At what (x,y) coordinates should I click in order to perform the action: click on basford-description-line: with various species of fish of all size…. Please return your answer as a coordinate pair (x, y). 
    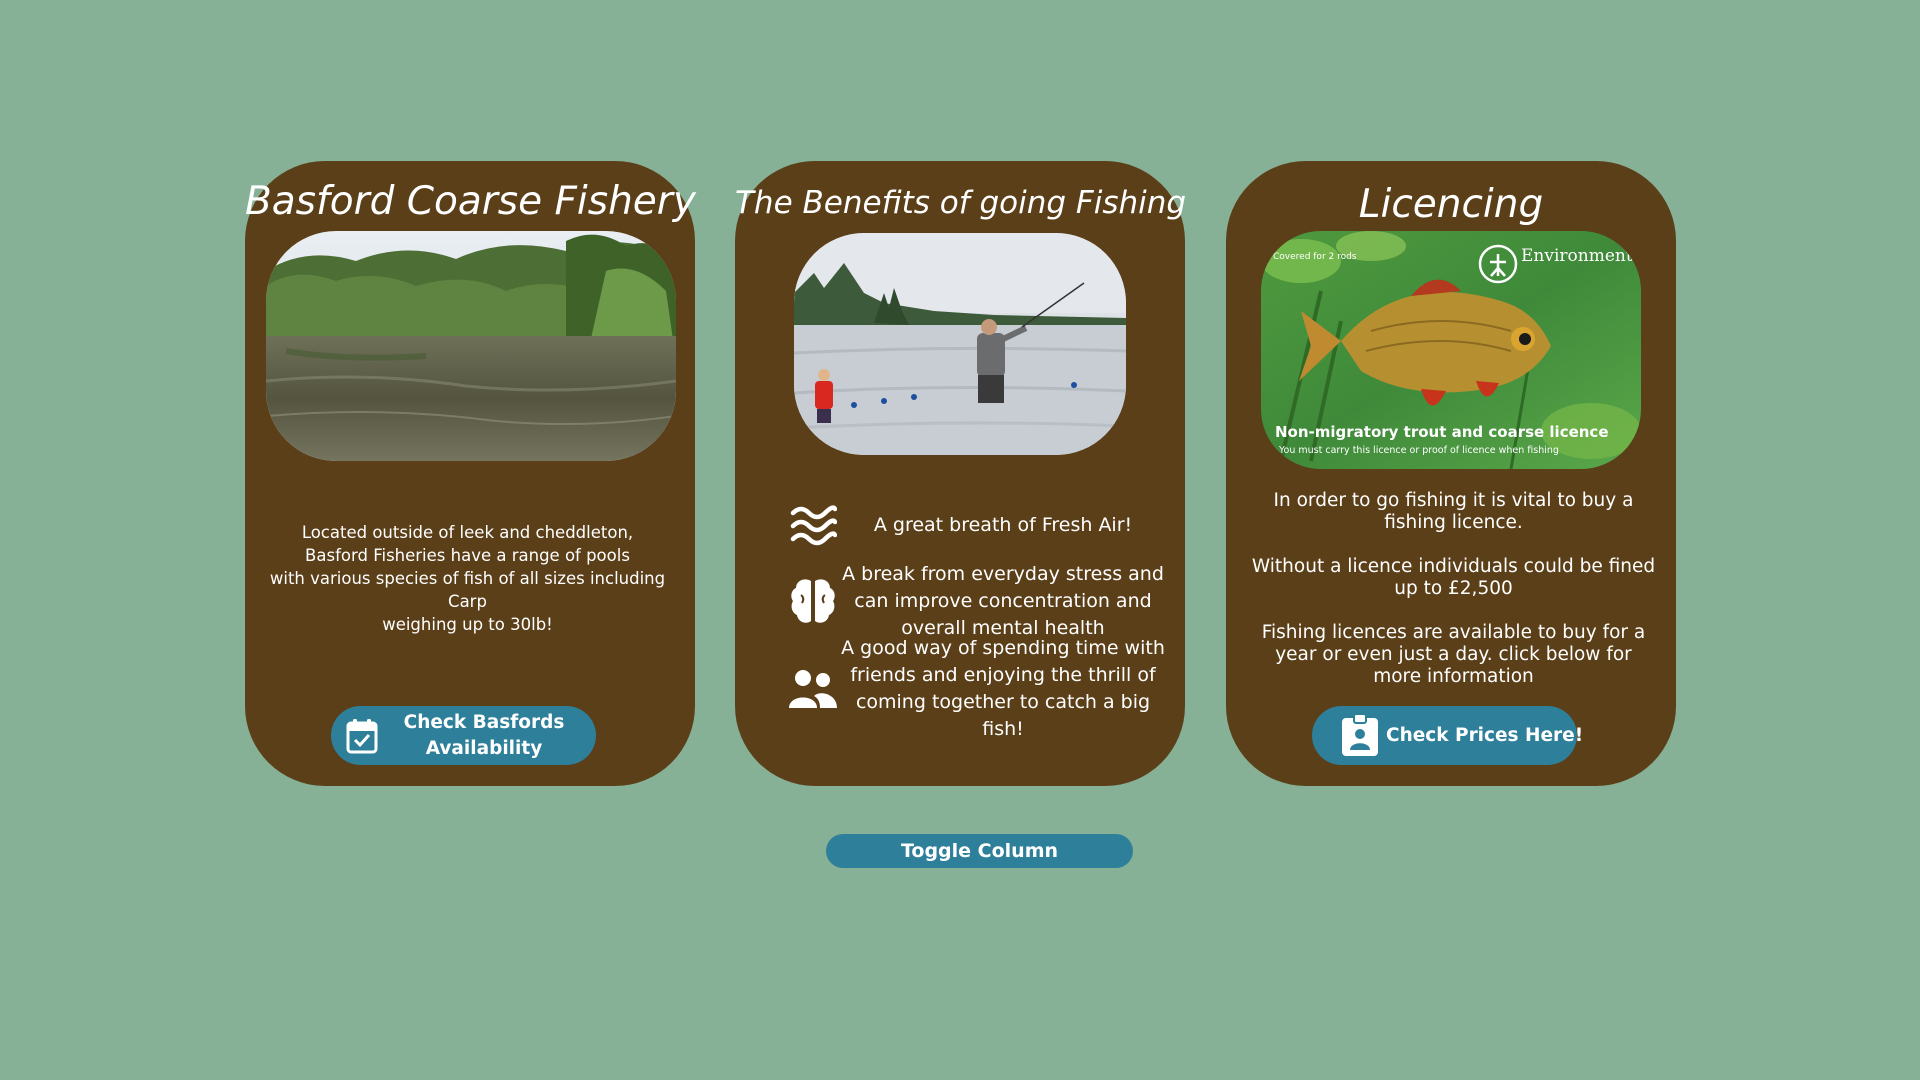
    Looking at the image, I should click on (467, 590).